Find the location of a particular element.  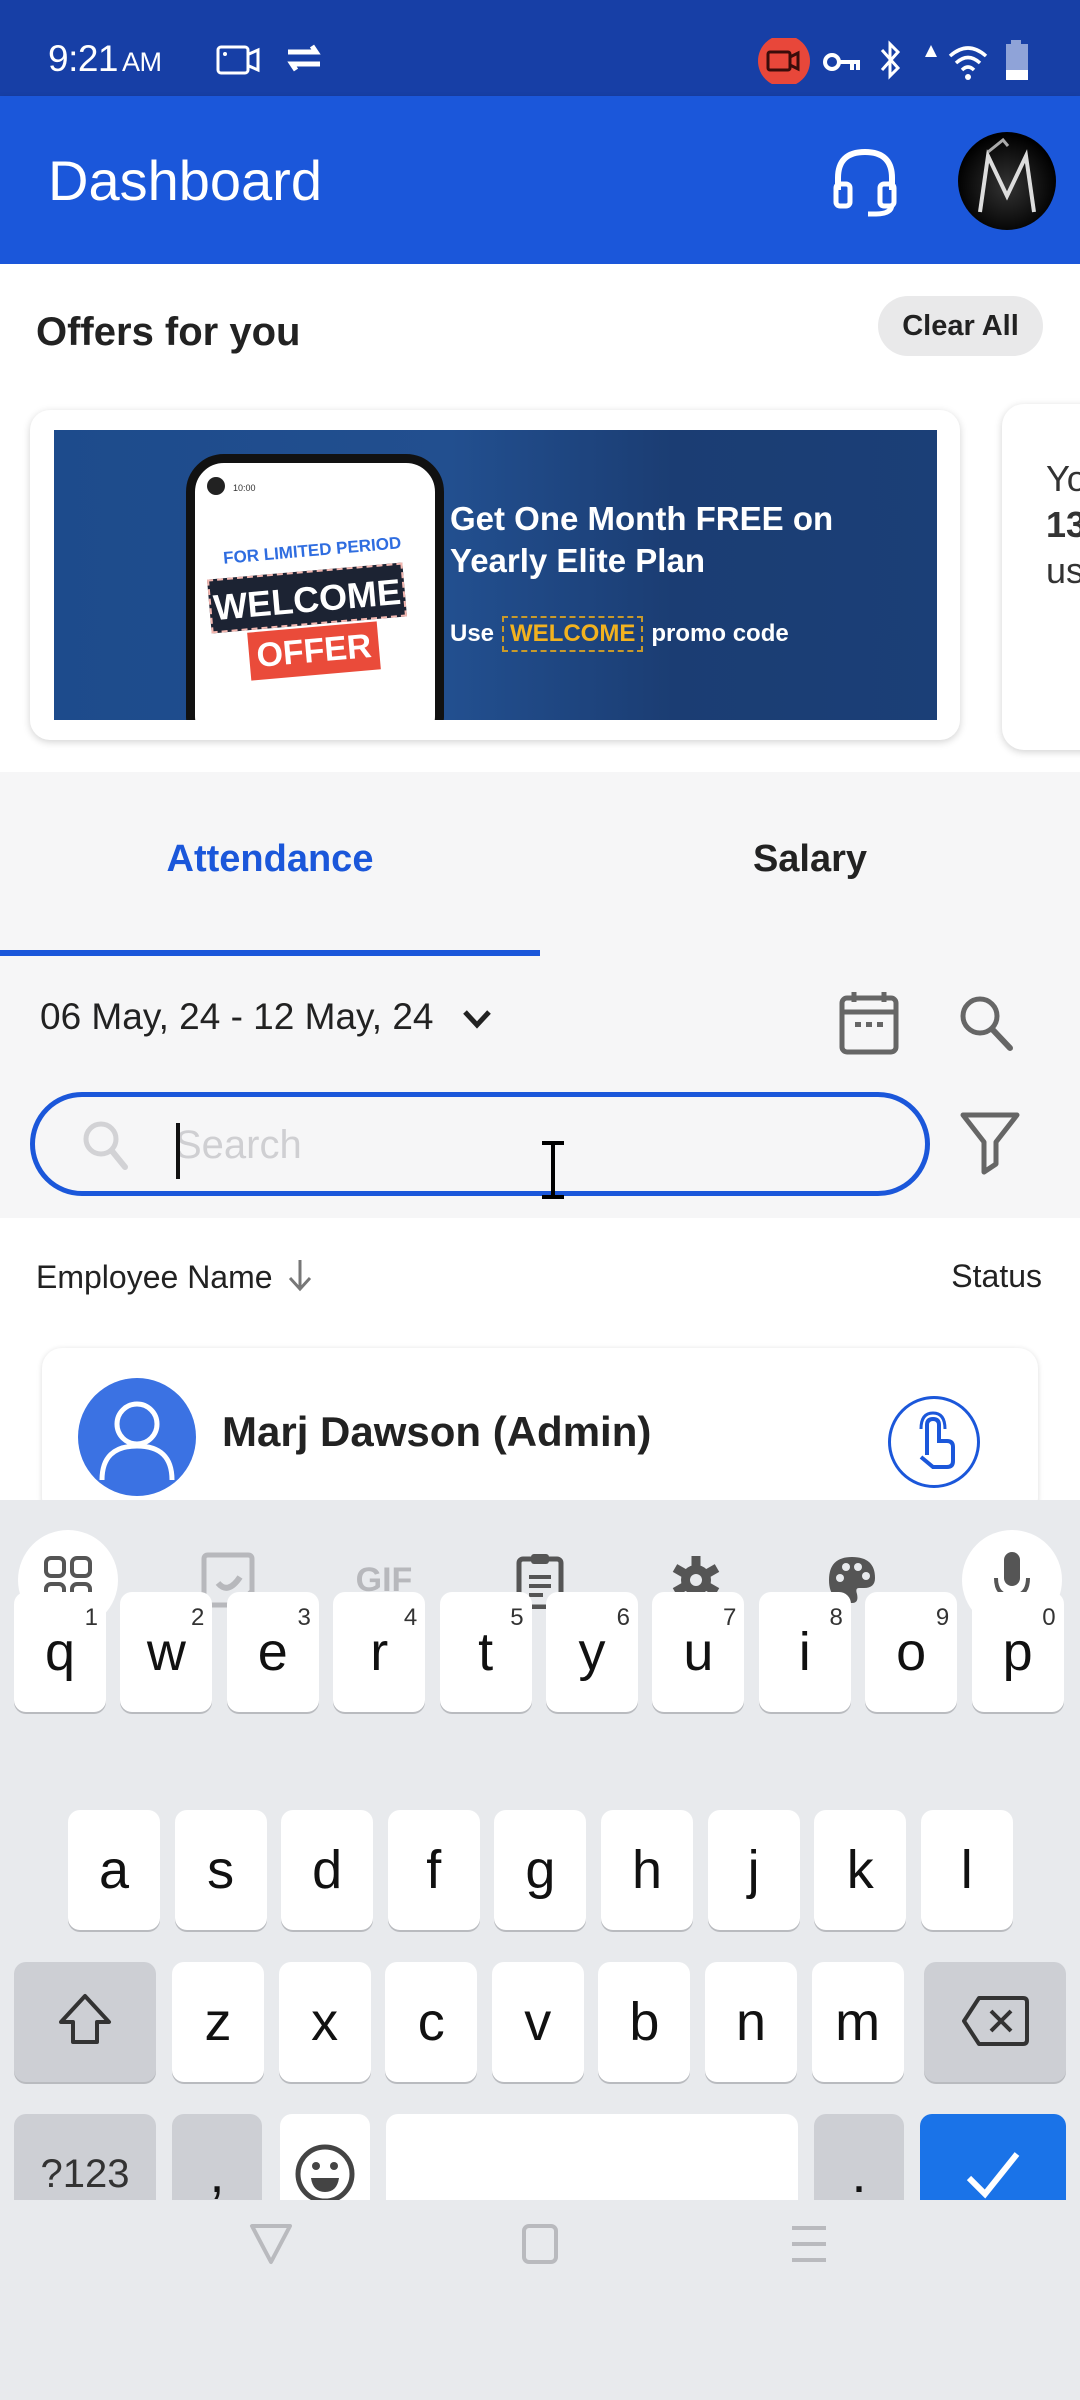

employee-row: Marj Dawson (Admin) is located at coordinates (540, 1433).